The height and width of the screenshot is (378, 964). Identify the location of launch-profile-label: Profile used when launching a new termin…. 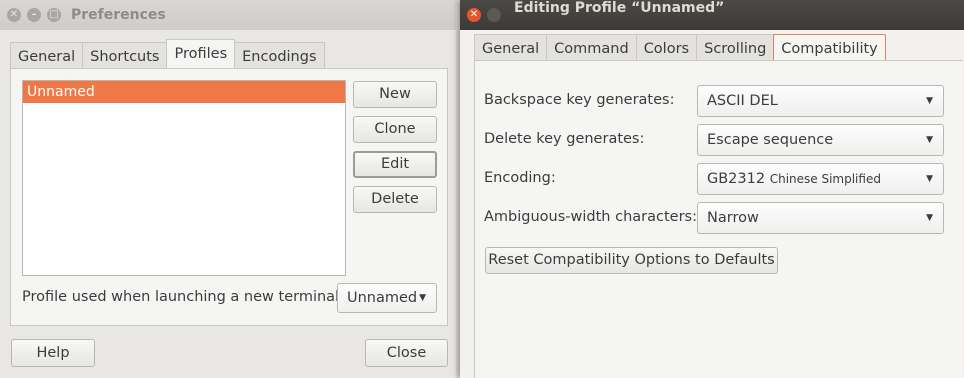
(183, 297).